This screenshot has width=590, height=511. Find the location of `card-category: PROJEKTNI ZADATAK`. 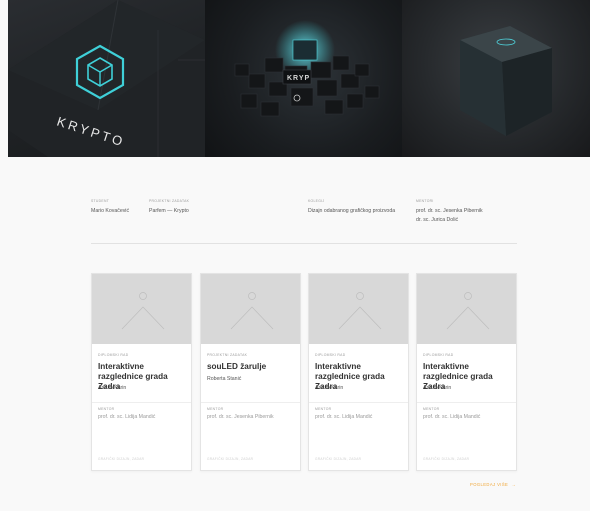

card-category: PROJEKTNI ZADATAK is located at coordinates (227, 355).